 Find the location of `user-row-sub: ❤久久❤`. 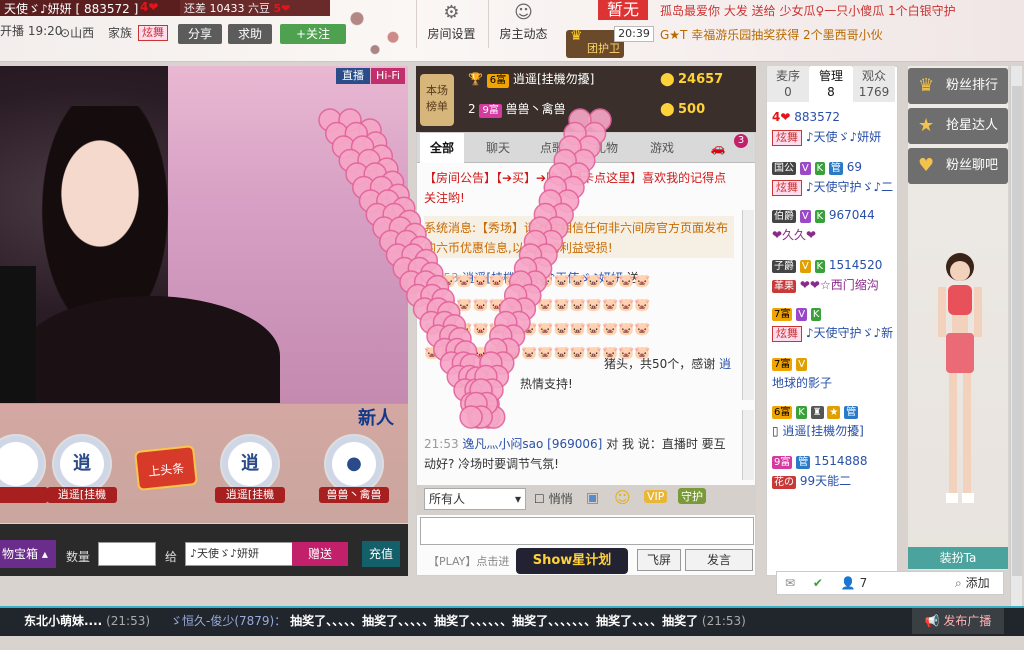

user-row-sub: ❤久久❤ is located at coordinates (794, 234).